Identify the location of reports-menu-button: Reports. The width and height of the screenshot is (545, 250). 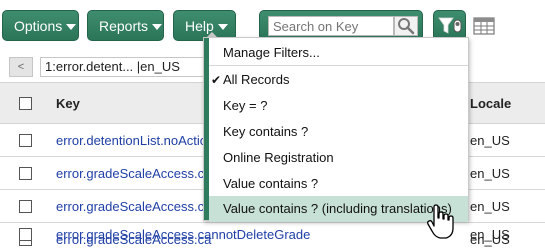
(125, 25).